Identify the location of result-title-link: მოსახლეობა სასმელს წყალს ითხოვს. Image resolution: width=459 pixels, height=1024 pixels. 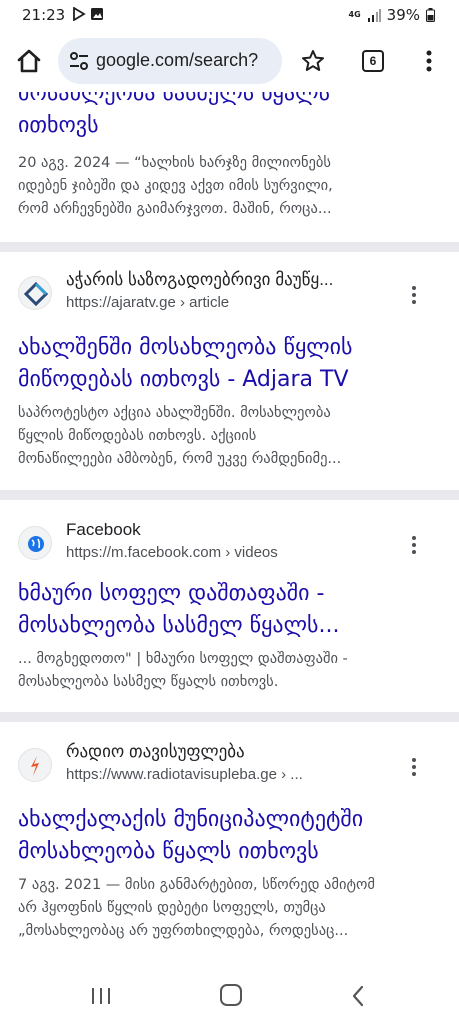
(223, 117).